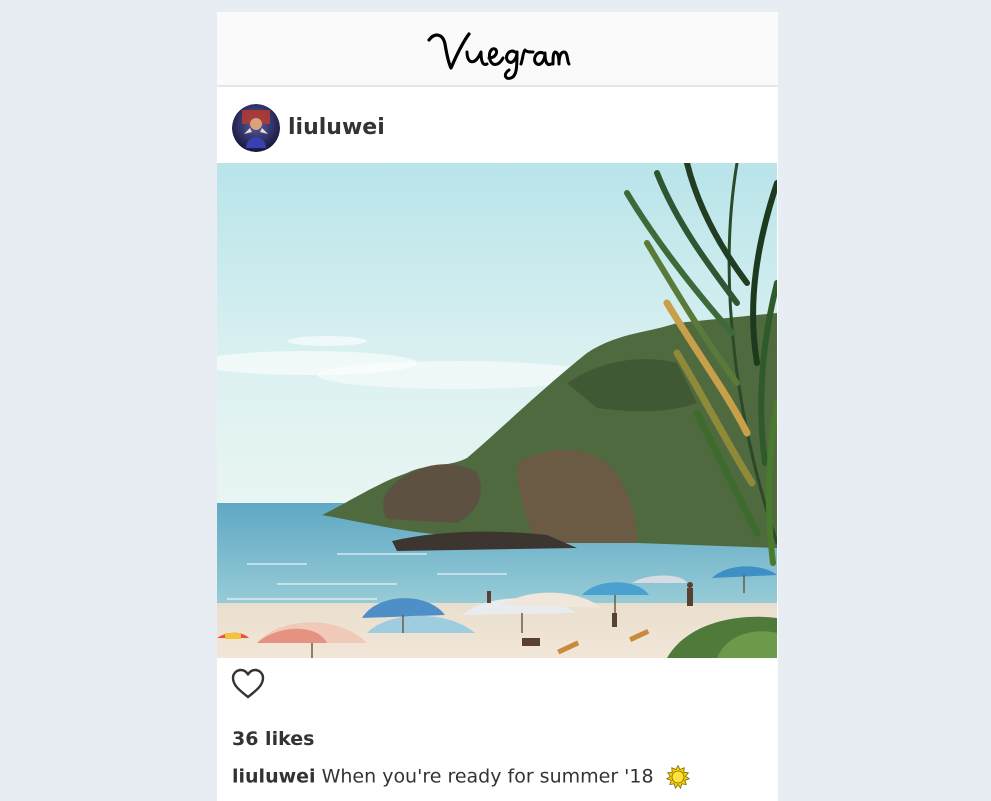 This screenshot has width=991, height=801. I want to click on post-header: liuluwei, so click(497, 125).